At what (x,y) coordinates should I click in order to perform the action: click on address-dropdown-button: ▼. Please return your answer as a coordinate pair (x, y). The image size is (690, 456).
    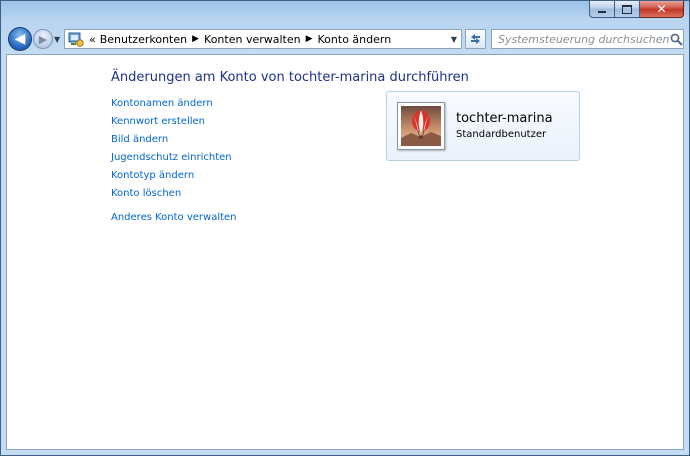
    Looking at the image, I should click on (454, 39).